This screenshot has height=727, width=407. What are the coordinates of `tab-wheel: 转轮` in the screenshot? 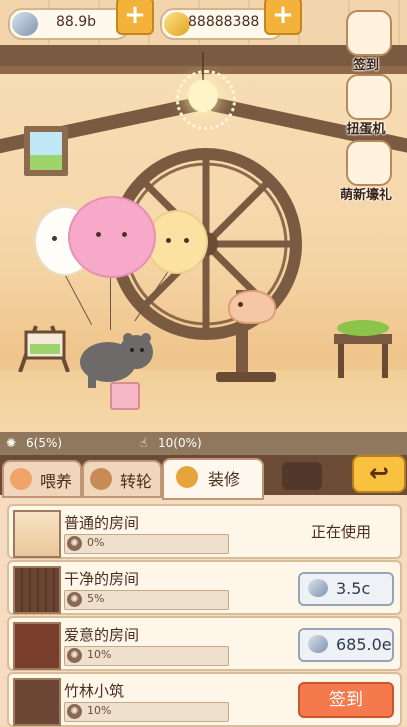 It's located at (122, 479).